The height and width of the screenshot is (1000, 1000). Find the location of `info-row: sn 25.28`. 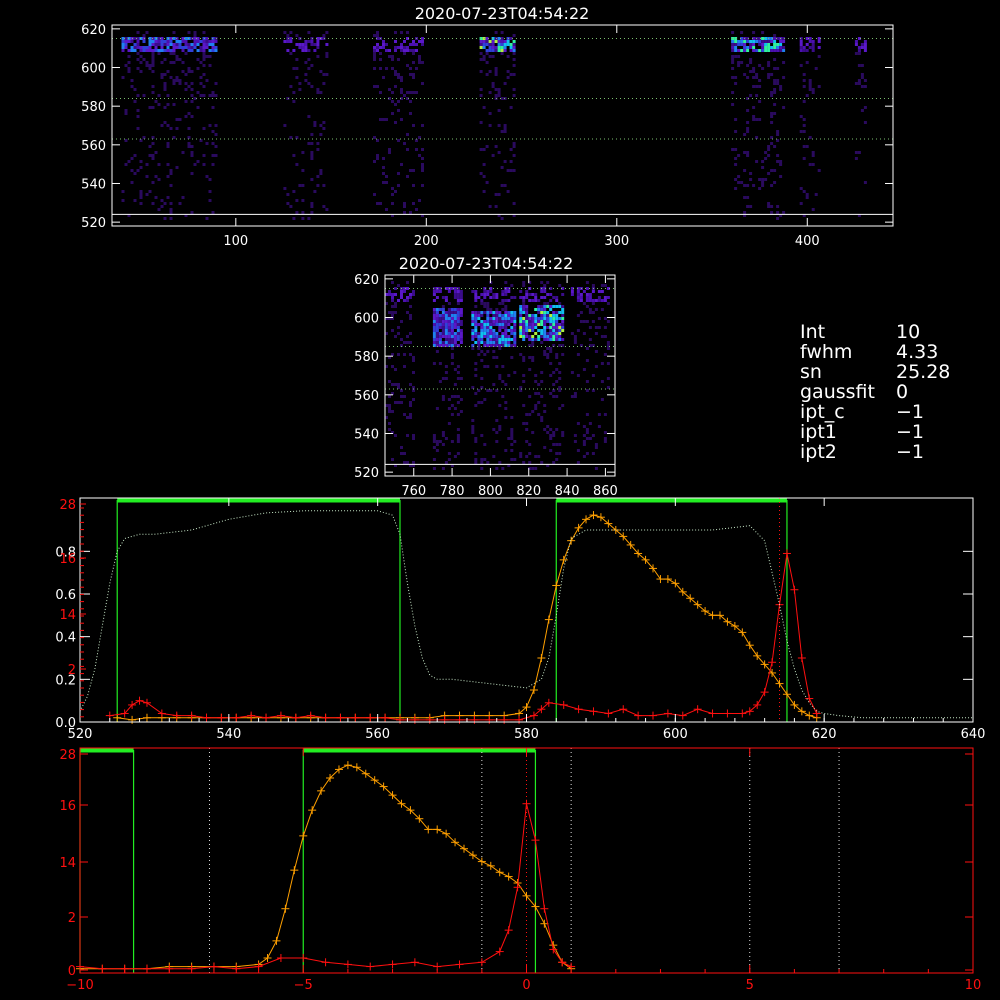

info-row: sn 25.28 is located at coordinates (875, 372).